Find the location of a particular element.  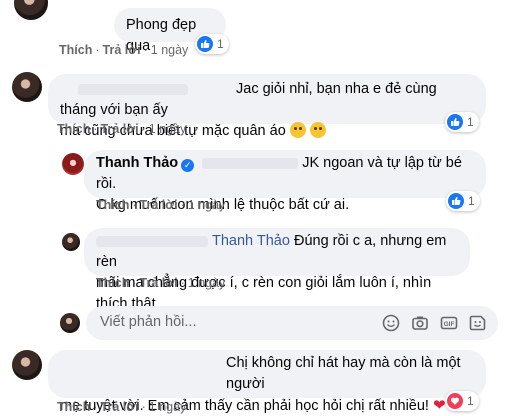

svg-text: GIF is located at coordinates (449, 324).